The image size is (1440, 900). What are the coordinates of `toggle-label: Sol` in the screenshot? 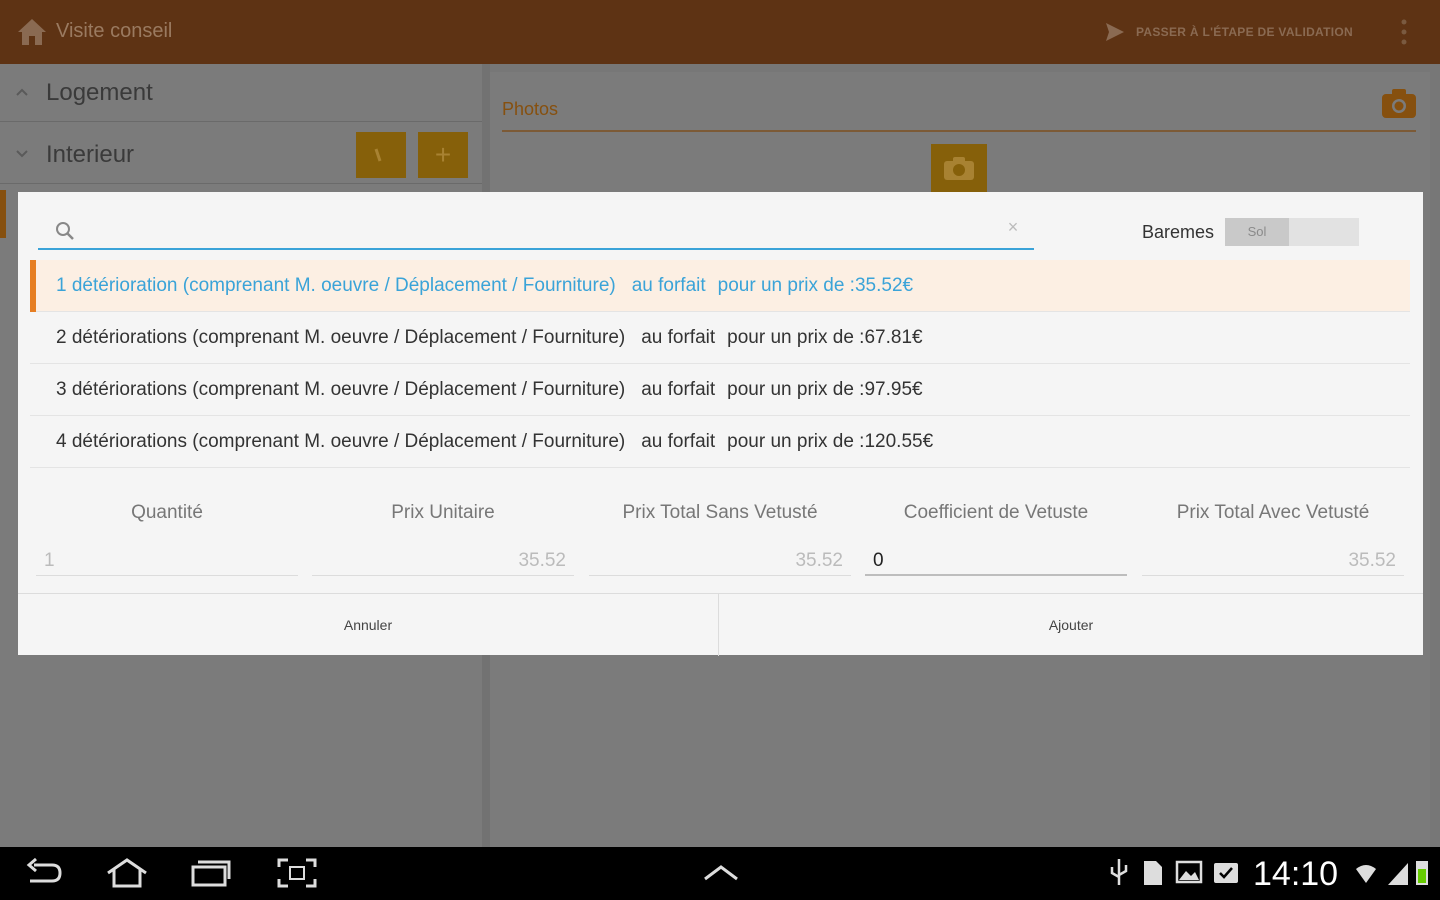 It's located at (1257, 232).